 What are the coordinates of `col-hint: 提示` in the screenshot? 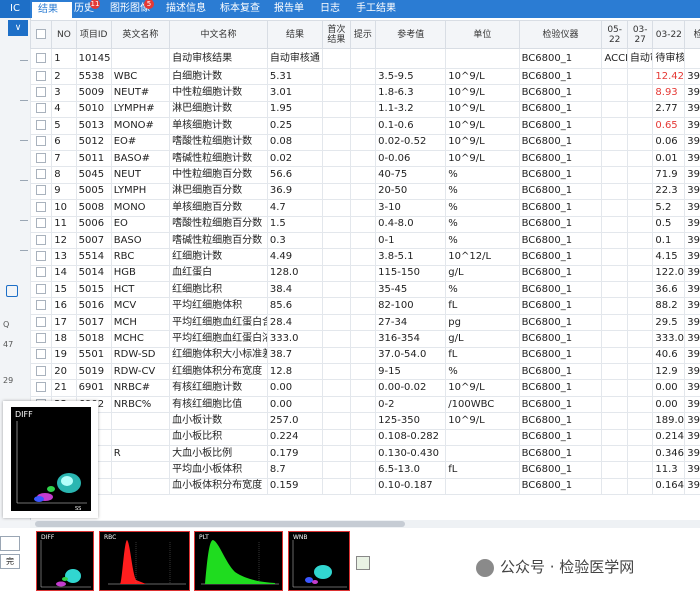 It's located at (363, 34).